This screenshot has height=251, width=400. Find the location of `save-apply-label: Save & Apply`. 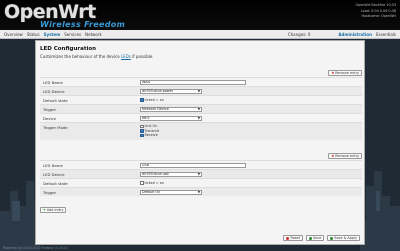

save-apply-label: Save & Apply is located at coordinates (345, 238).